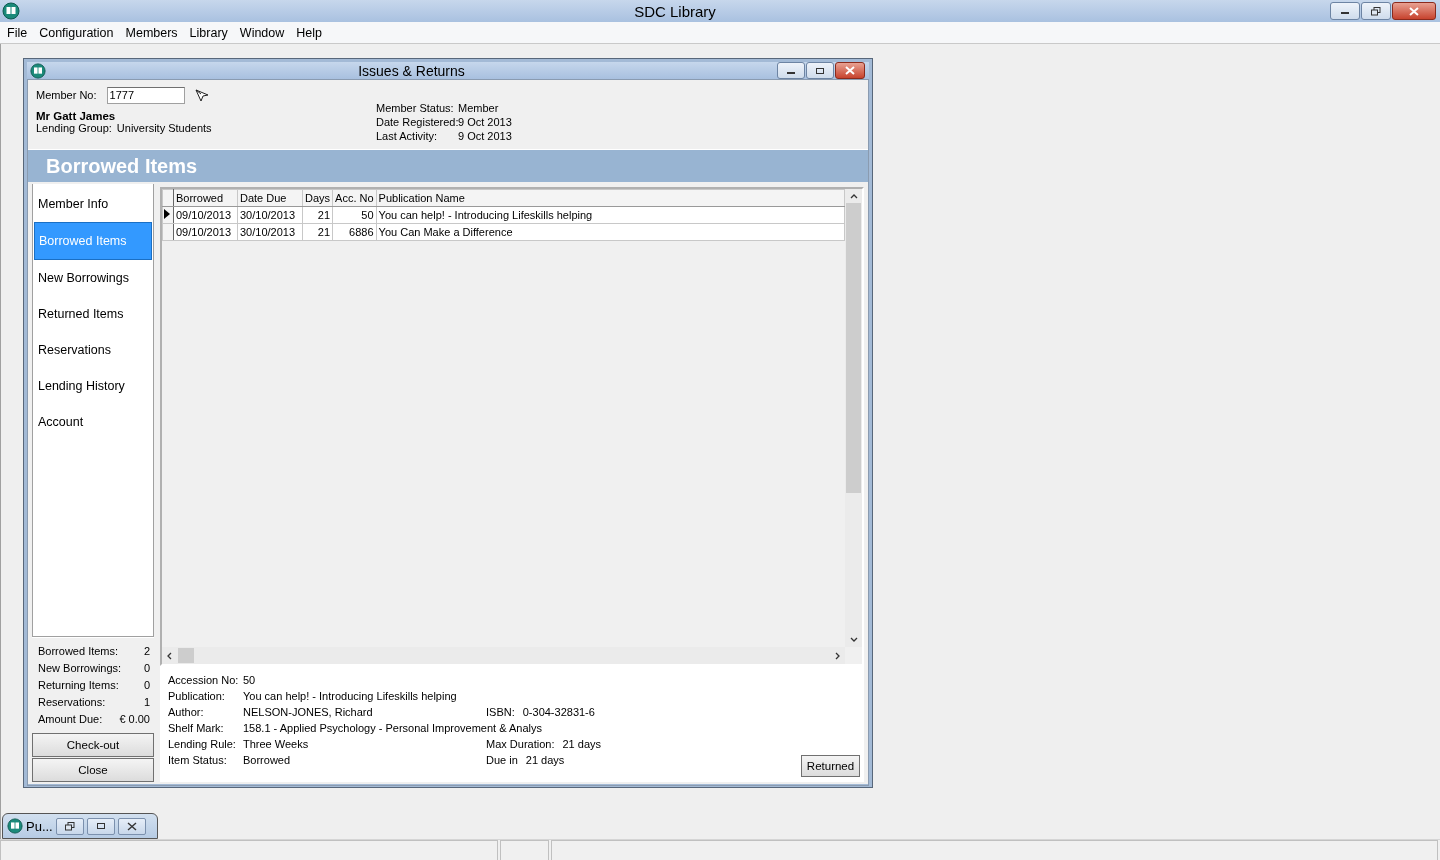 The image size is (1440, 860). What do you see at coordinates (558, 712) in the screenshot?
I see `detail-value: 0-304-32831-6` at bounding box center [558, 712].